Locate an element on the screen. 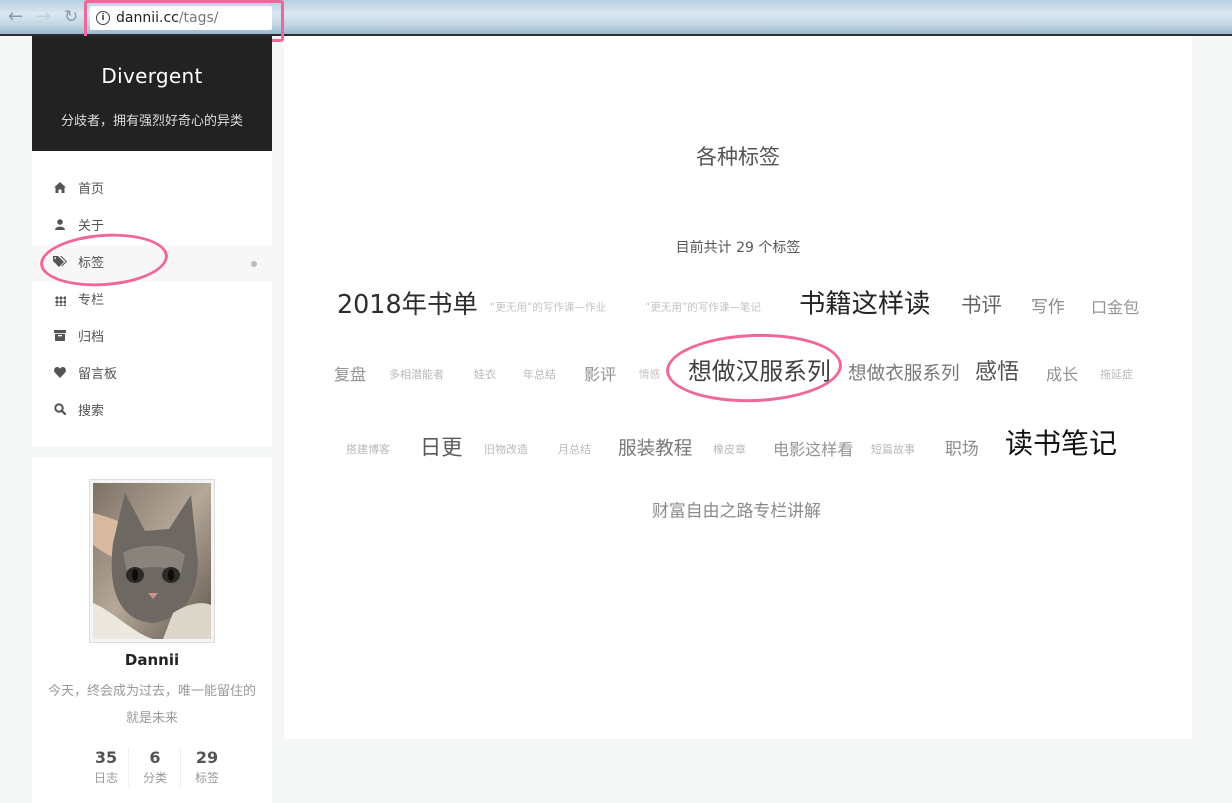 Image resolution: width=1232 pixels, height=803 pixels. tag-link: “更无用”的写作课—笔记 is located at coordinates (703, 307).